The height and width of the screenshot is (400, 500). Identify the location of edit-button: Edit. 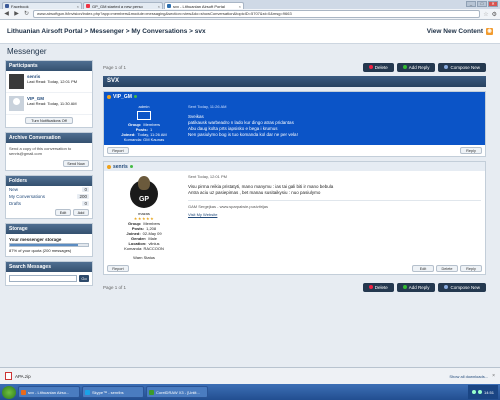
(423, 268).